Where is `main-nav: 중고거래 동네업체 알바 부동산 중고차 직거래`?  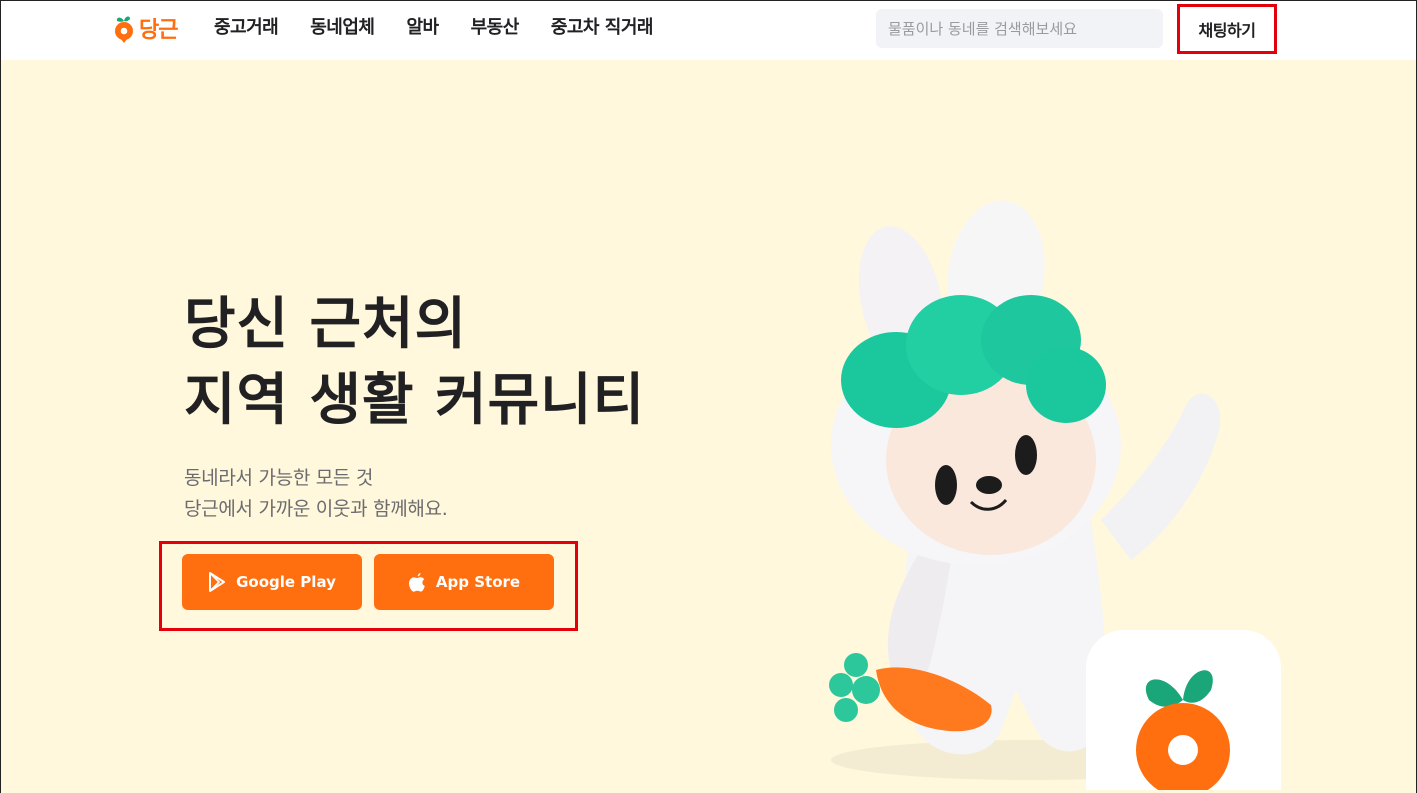
main-nav: 중고거래 동네업체 알바 부동산 중고차 직거래 is located at coordinates (449, 28).